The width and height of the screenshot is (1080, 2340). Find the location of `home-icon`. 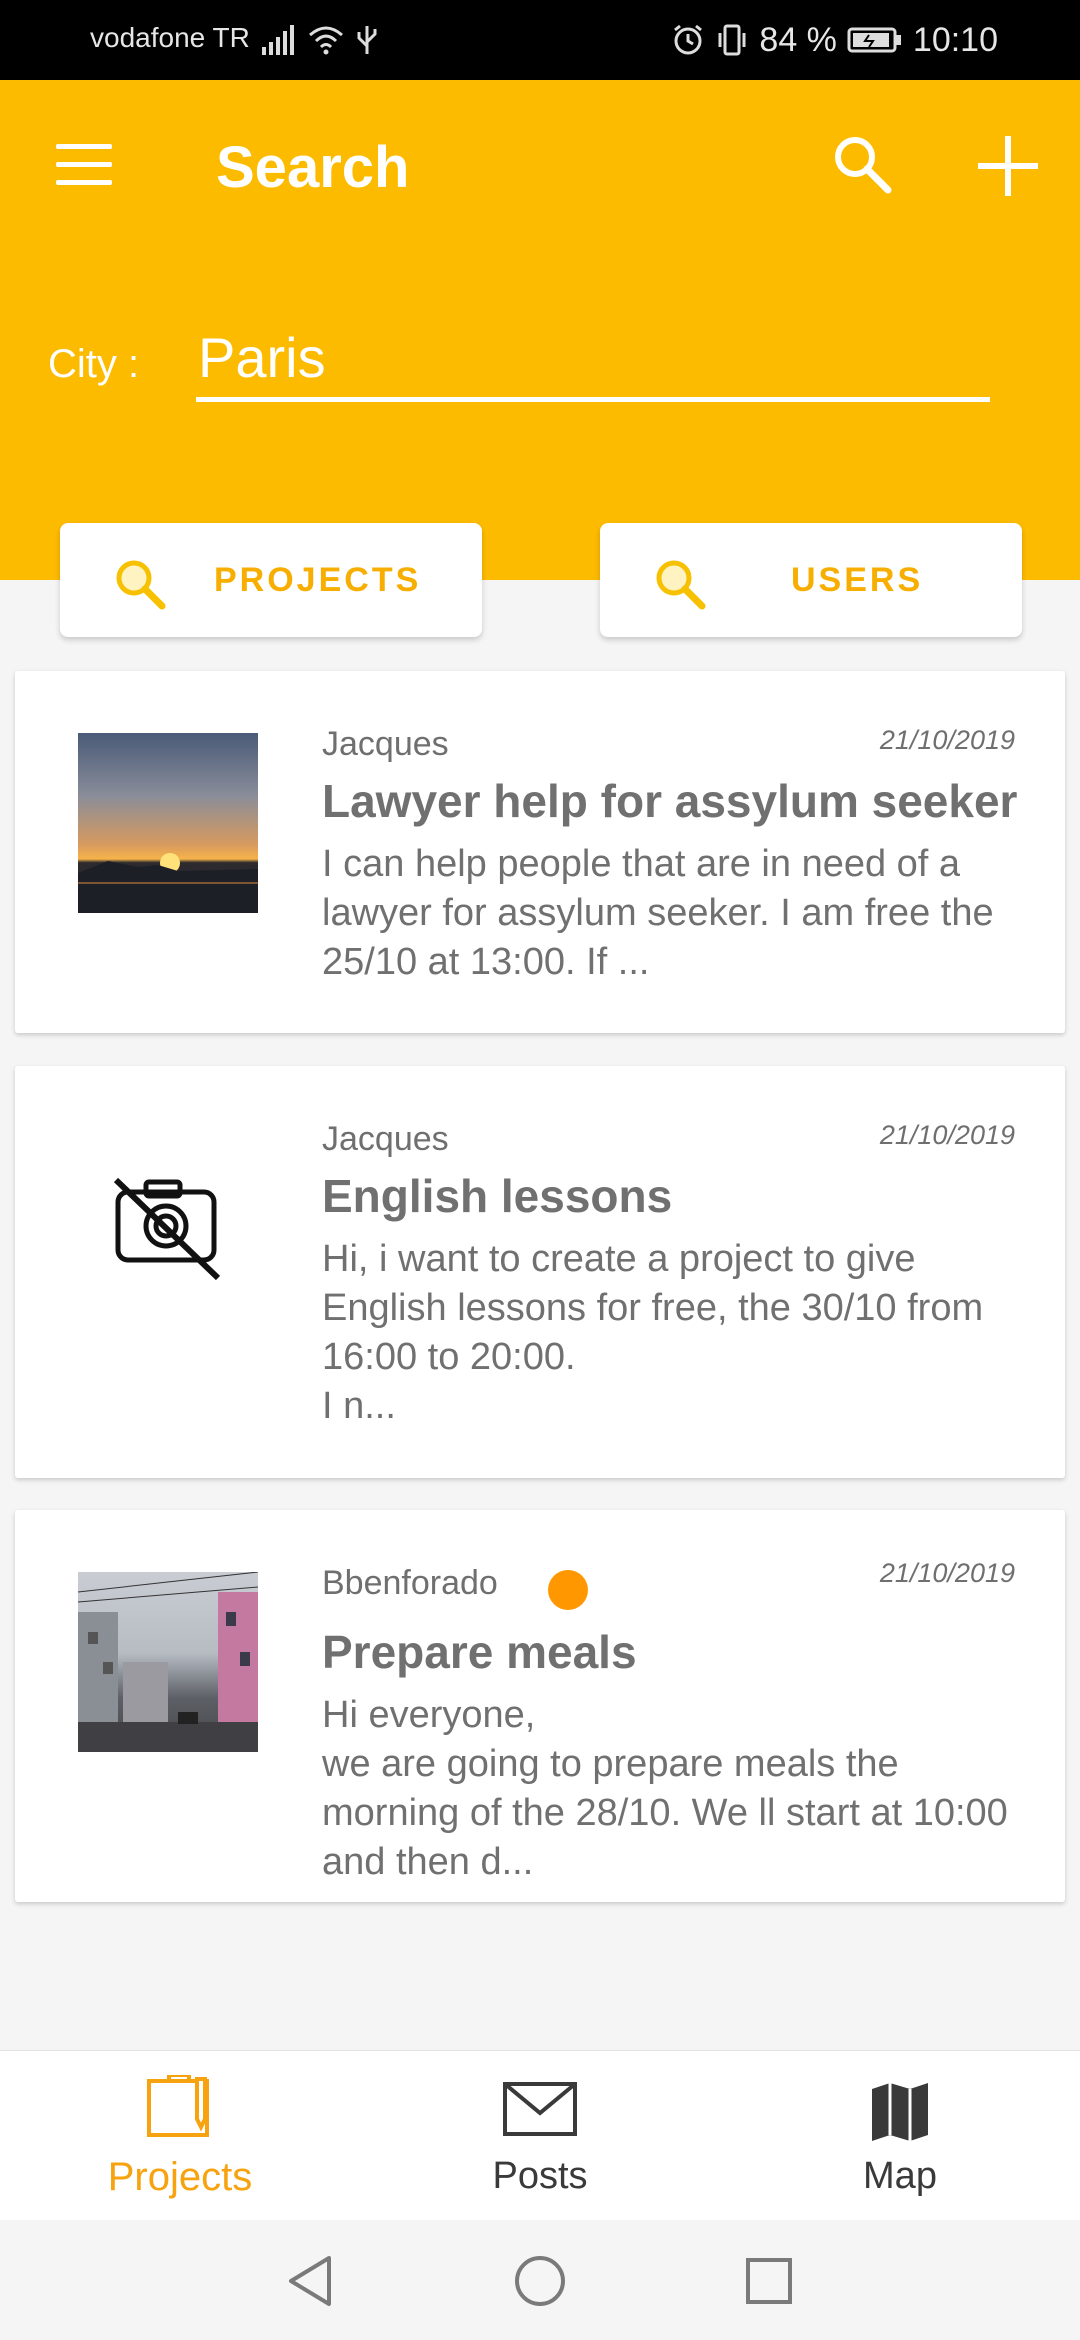

home-icon is located at coordinates (540, 2281).